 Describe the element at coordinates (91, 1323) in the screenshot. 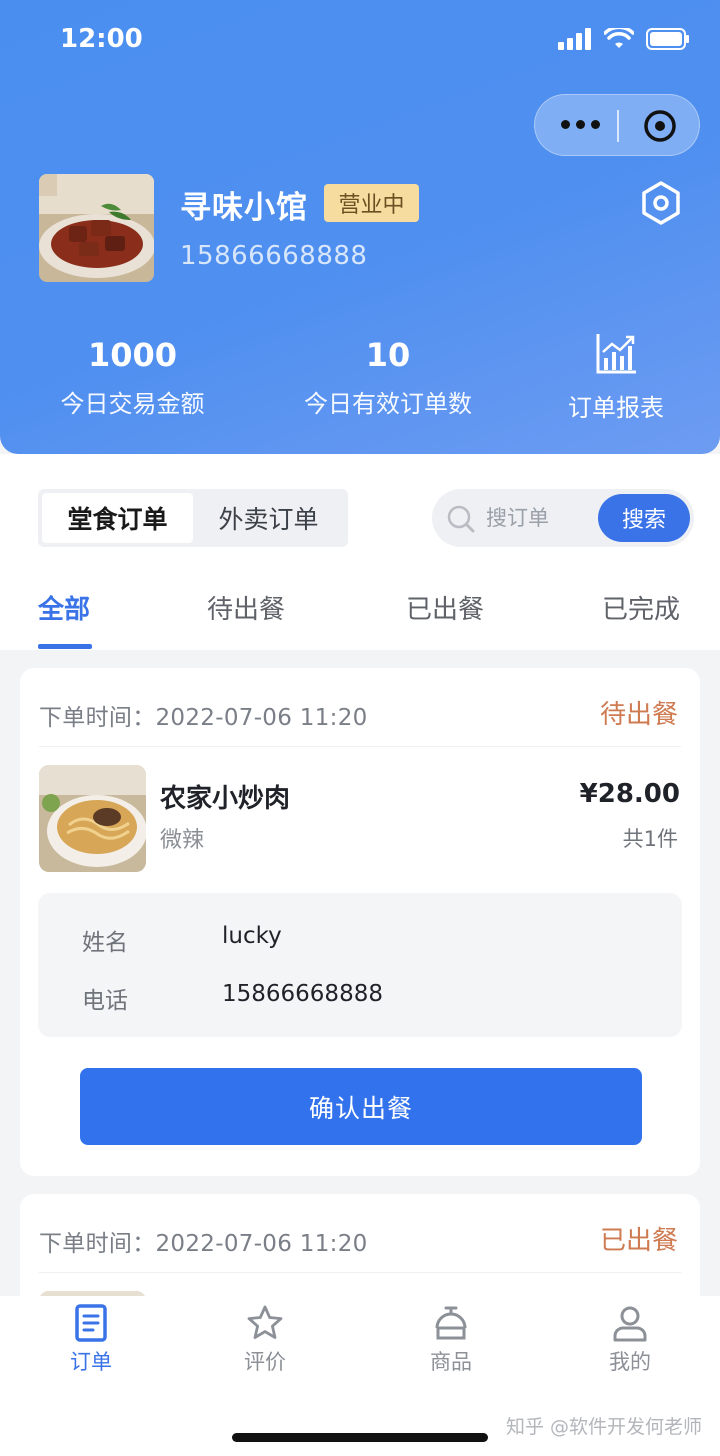

I see `document-icon` at that location.